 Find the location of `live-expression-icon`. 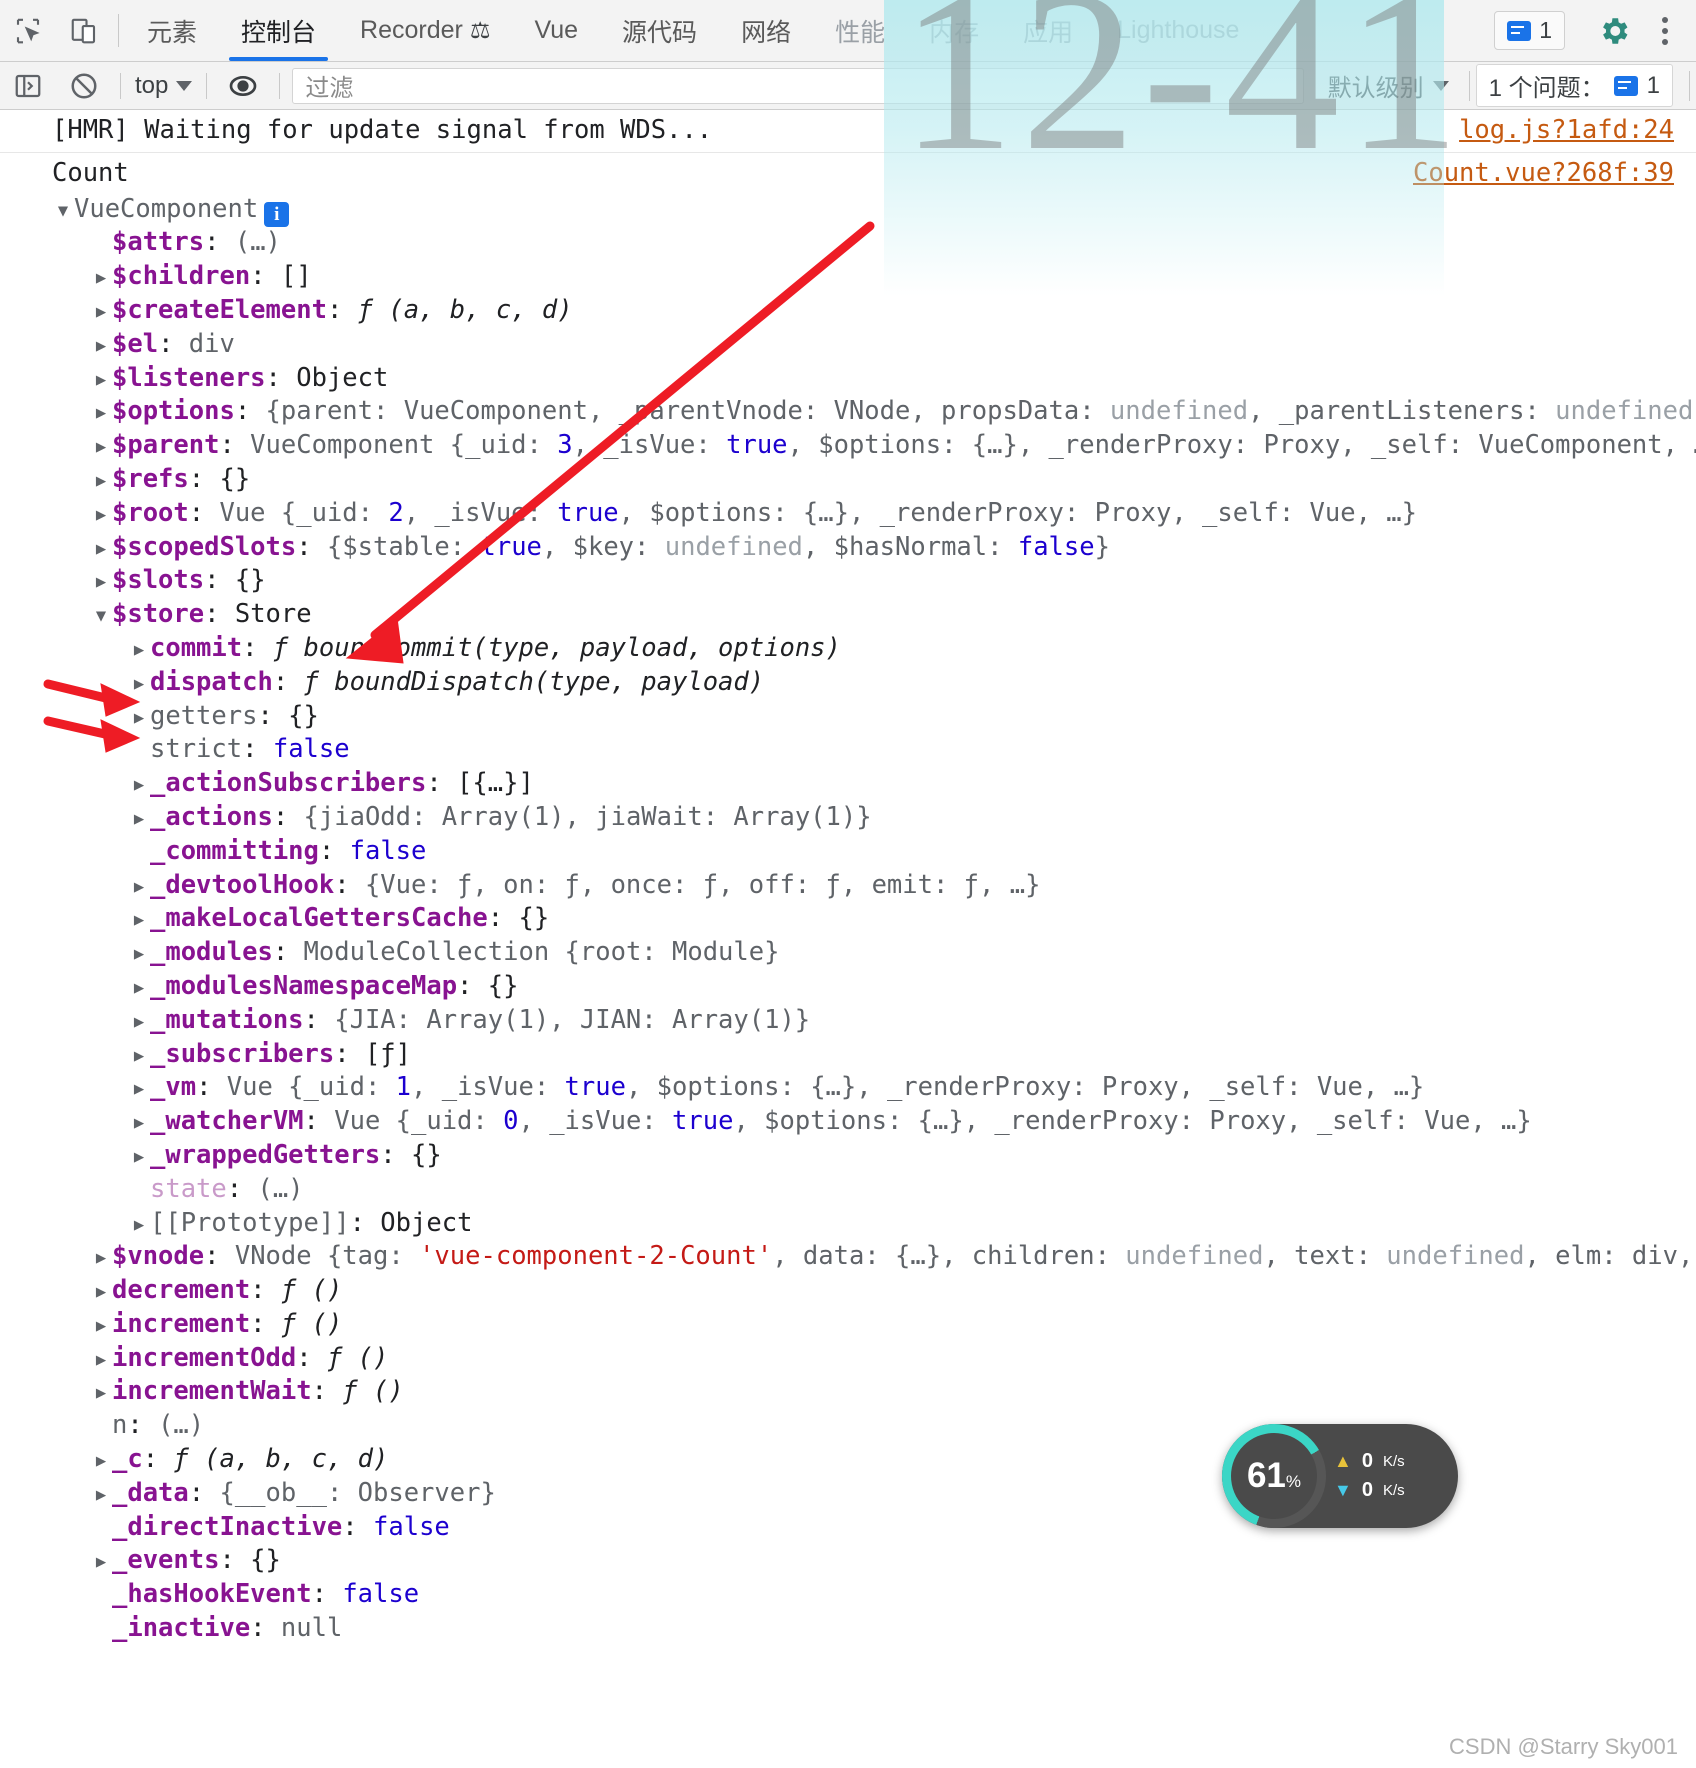

live-expression-icon is located at coordinates (243, 86).